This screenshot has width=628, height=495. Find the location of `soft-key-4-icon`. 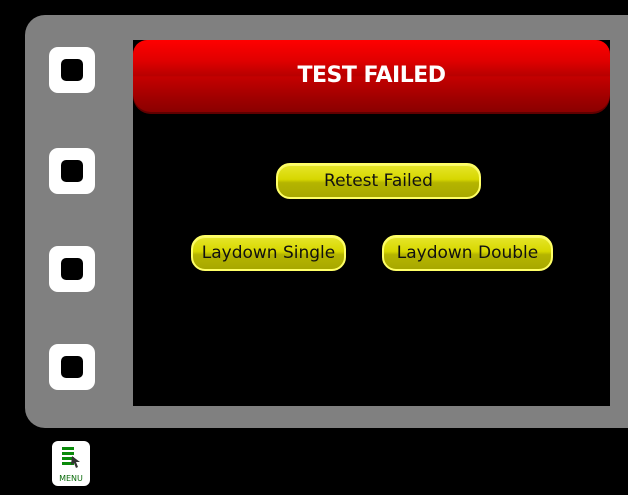

soft-key-4-icon is located at coordinates (72, 367).